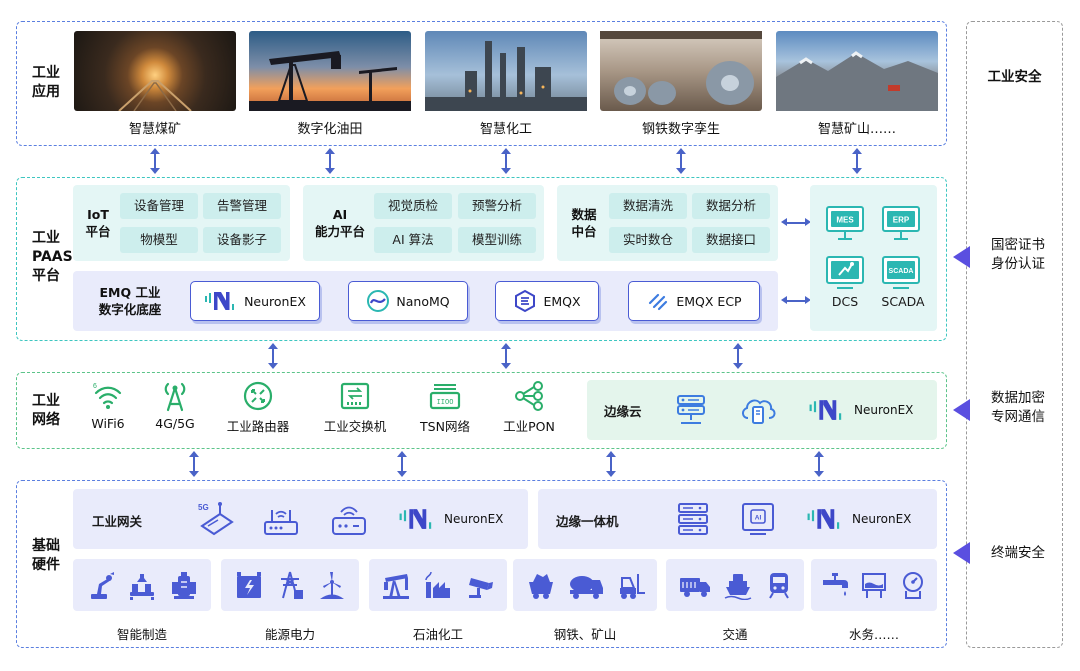  Describe the element at coordinates (709, 301) in the screenshot. I see `emqx-ecp-product-name: EMQX ECP` at that location.